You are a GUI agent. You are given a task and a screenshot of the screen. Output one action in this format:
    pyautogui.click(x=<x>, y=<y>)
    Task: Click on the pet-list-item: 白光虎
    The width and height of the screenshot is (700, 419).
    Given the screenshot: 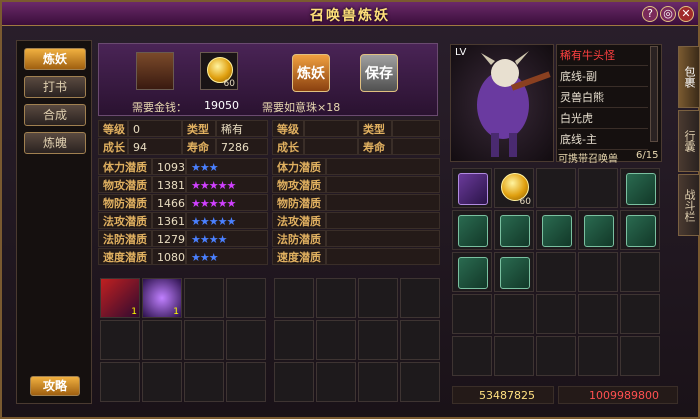 What is the action you would take?
    pyautogui.click(x=603, y=119)
    